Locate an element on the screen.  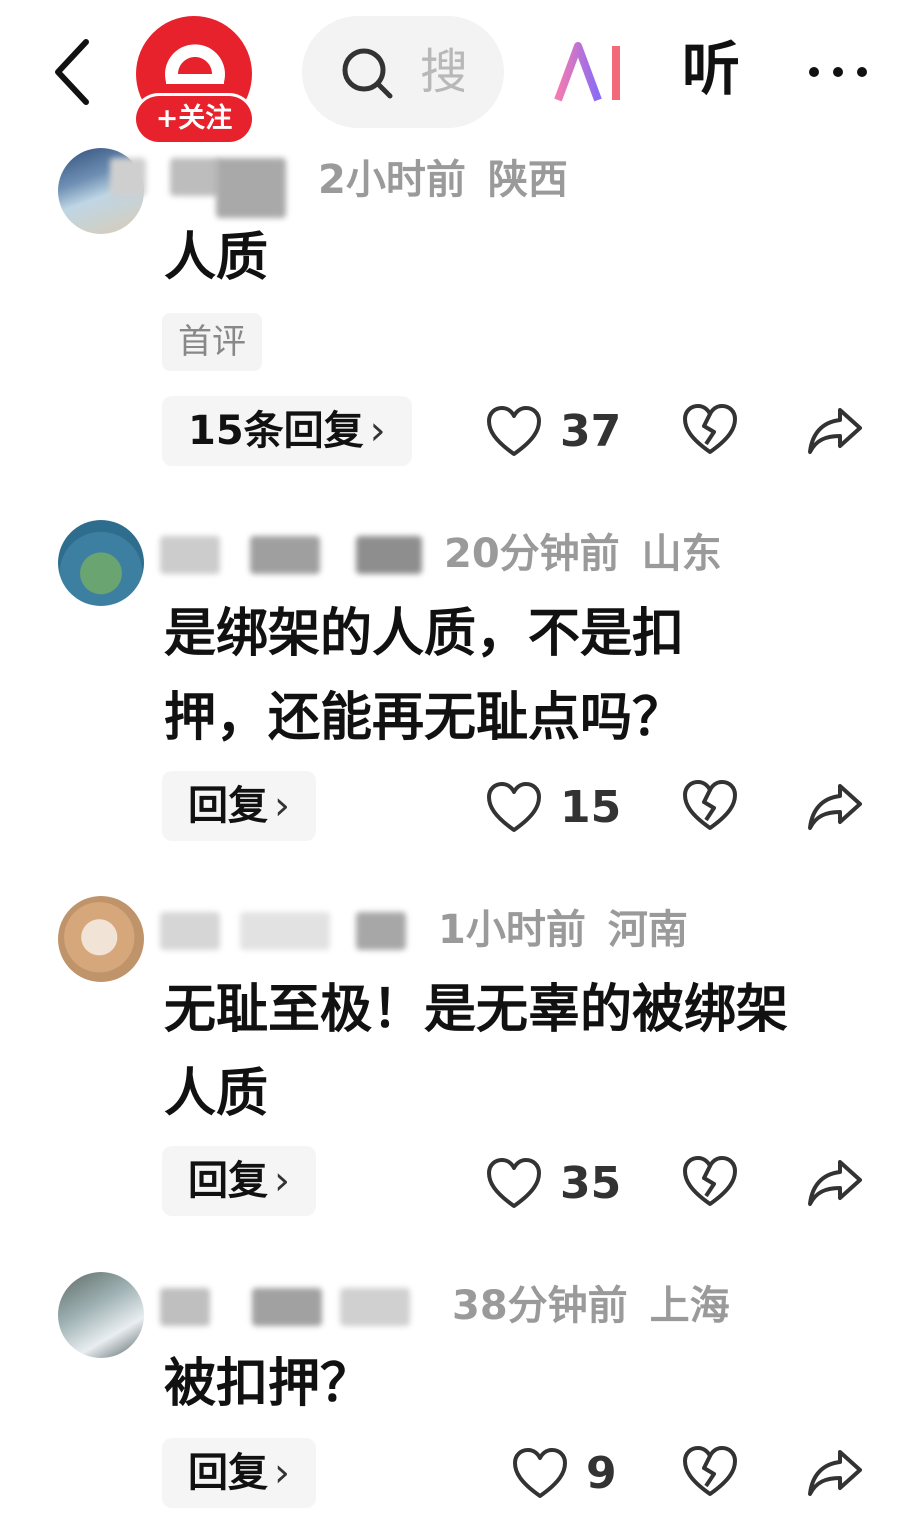
comment-location: 山东 is located at coordinates (681, 554).